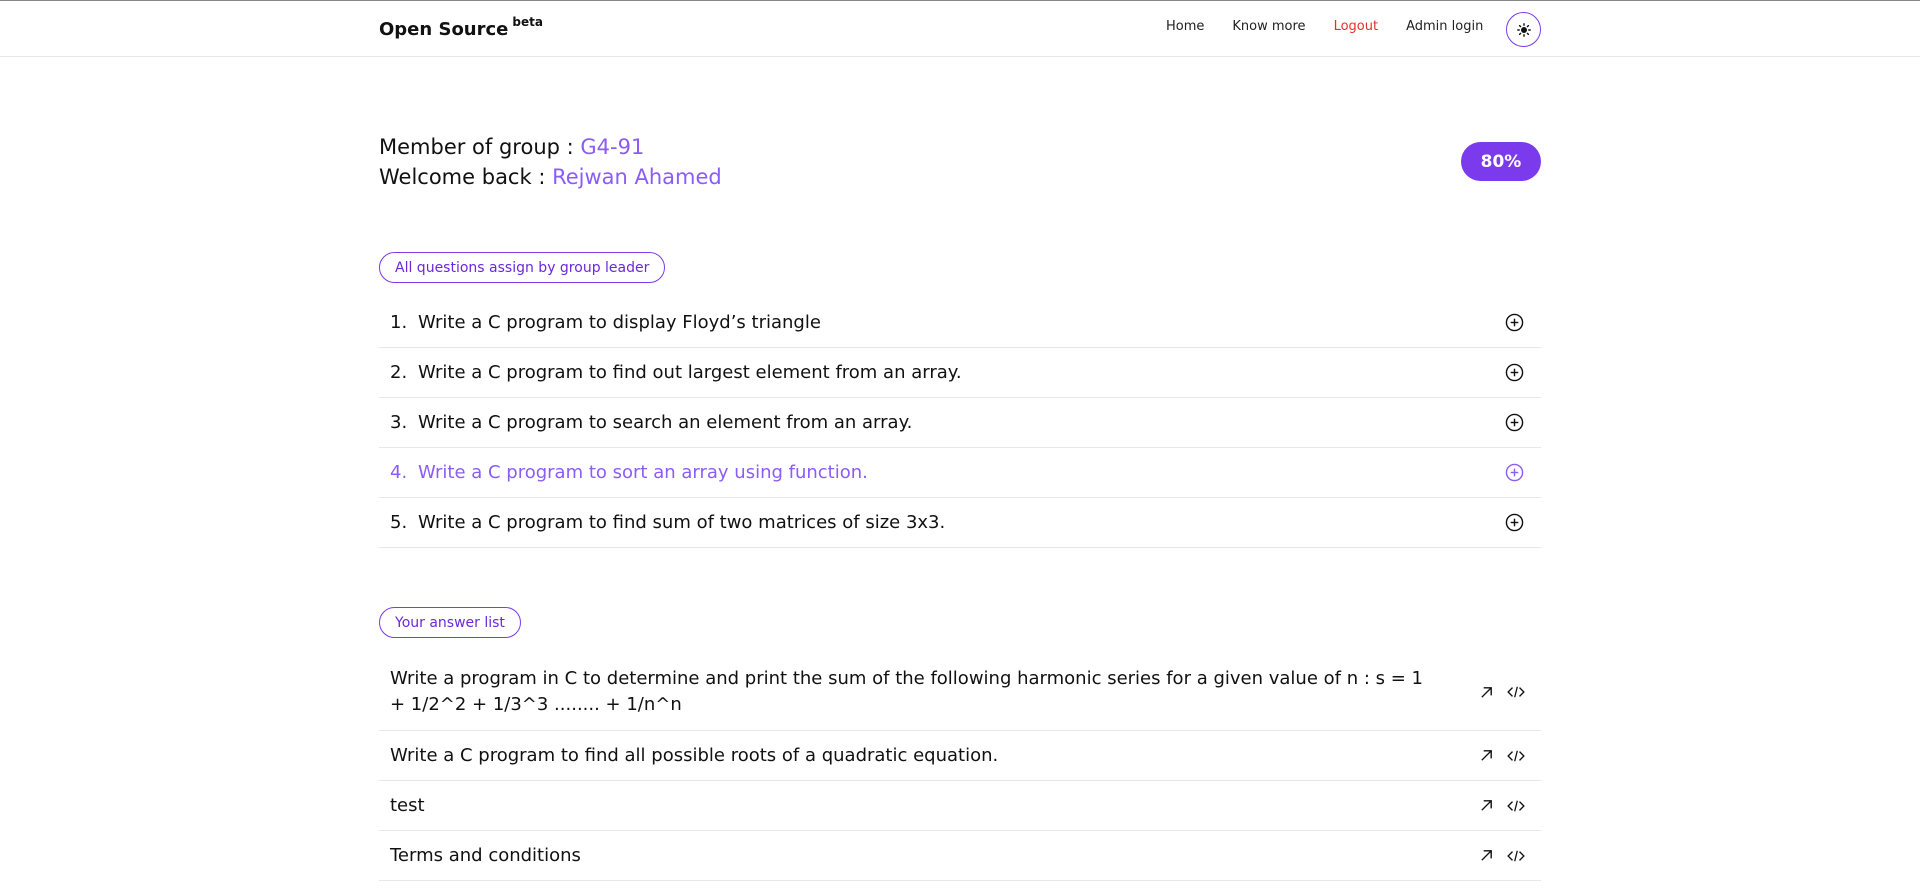  I want to click on question-number: 3., so click(399, 422).